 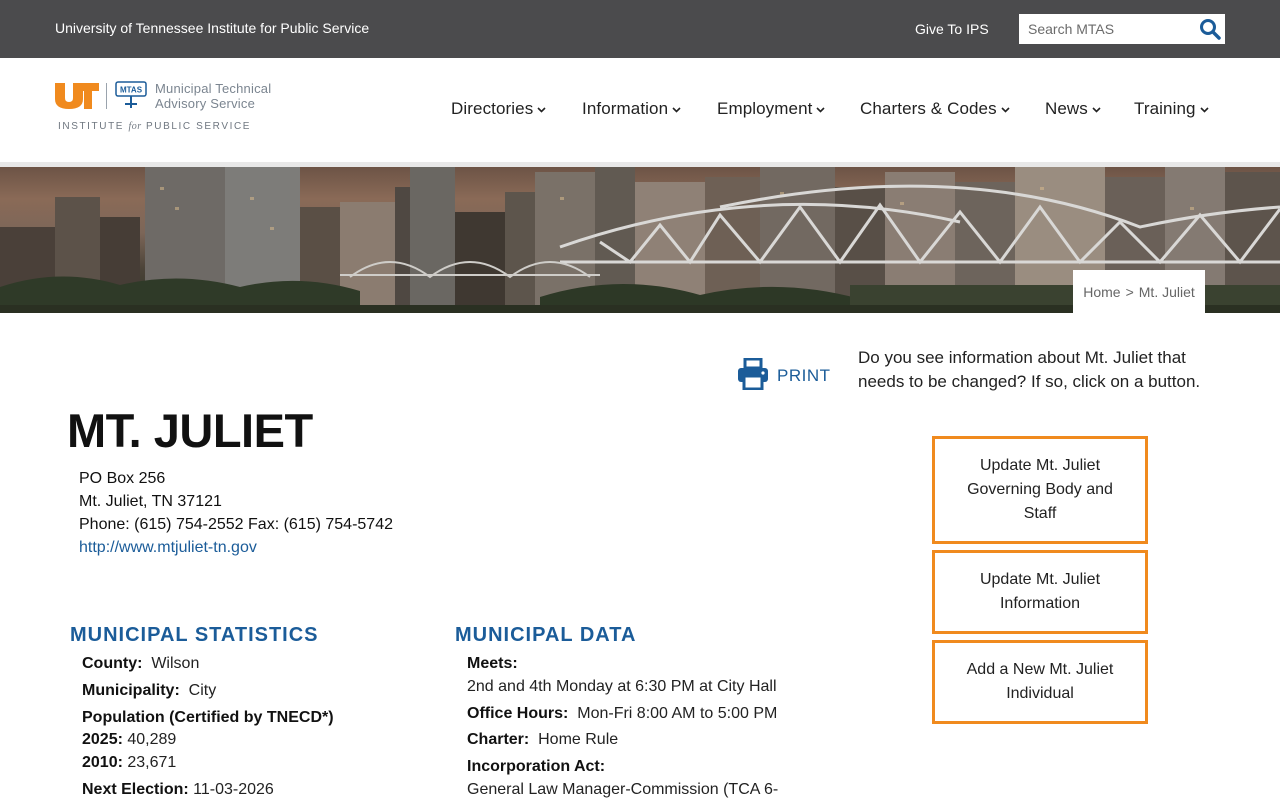 I want to click on population-2010-row: 2010: 23,671, so click(x=129, y=763).